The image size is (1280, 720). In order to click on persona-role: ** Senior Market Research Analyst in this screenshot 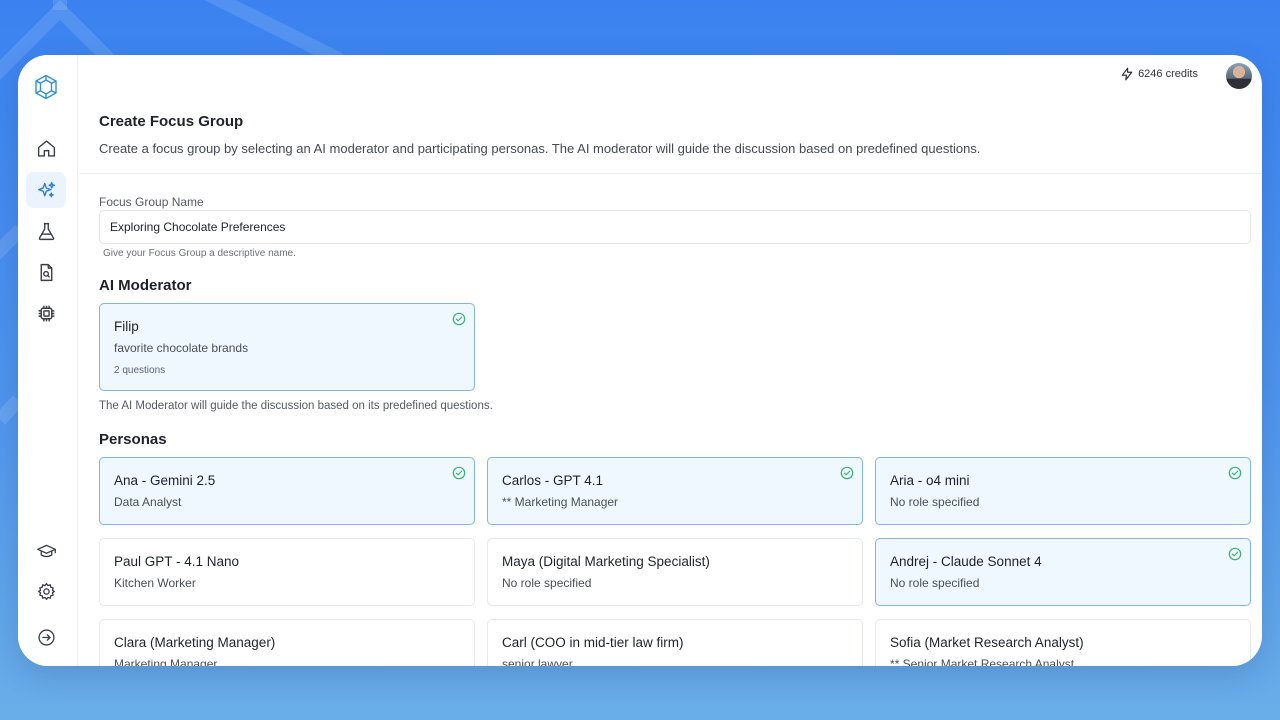, I will do `click(982, 661)`.